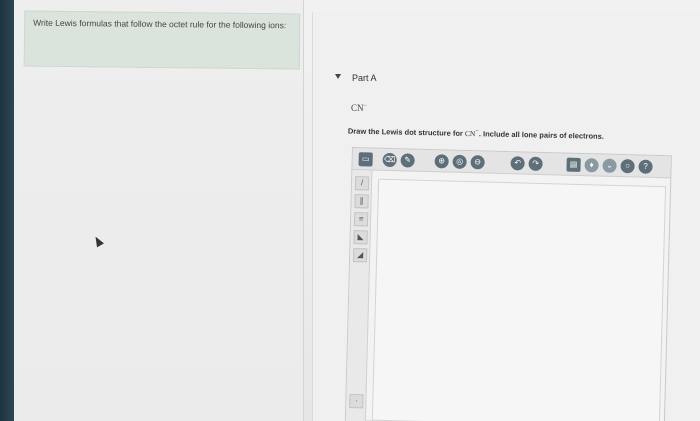 Image resolution: width=700 pixels, height=421 pixels. Describe the element at coordinates (477, 162) in the screenshot. I see `zoom-out-icon: ⊖` at that location.